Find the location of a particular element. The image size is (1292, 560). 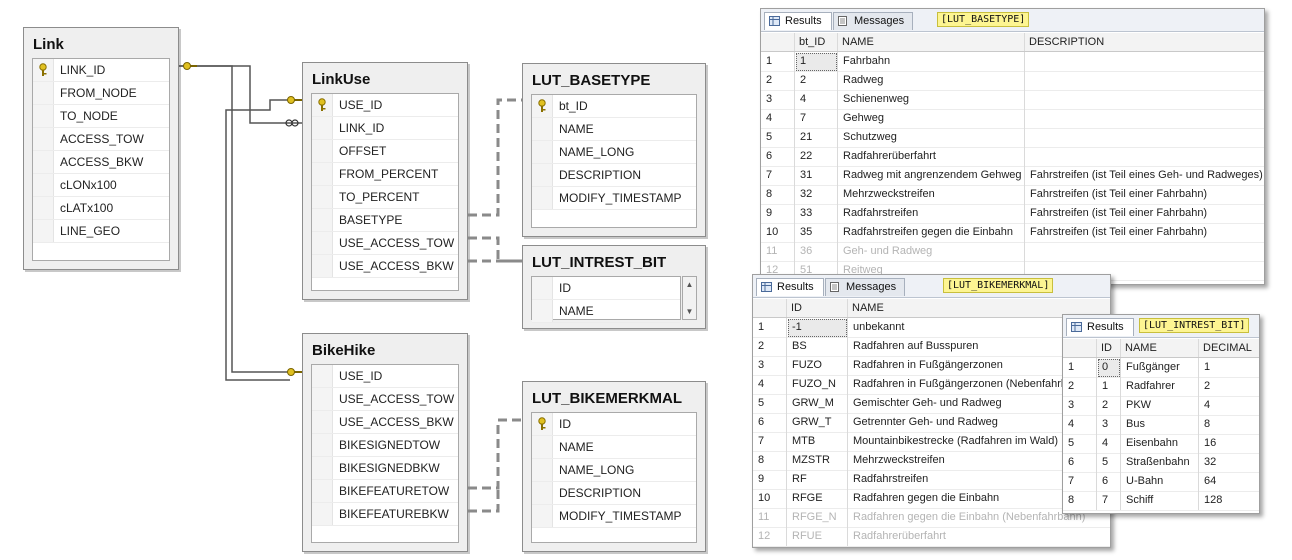

grid-cell: Schutzweg is located at coordinates (870, 137).